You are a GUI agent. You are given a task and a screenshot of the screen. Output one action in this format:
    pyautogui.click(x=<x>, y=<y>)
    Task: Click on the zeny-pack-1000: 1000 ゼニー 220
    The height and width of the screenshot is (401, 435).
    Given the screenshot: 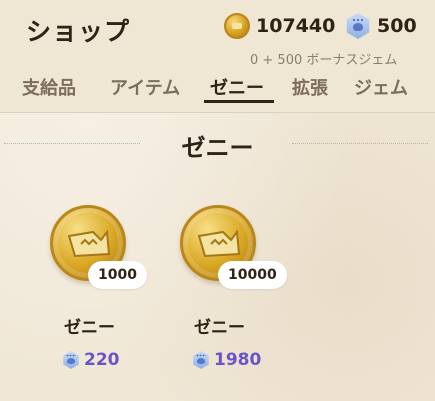 What is the action you would take?
    pyautogui.click(x=100, y=295)
    